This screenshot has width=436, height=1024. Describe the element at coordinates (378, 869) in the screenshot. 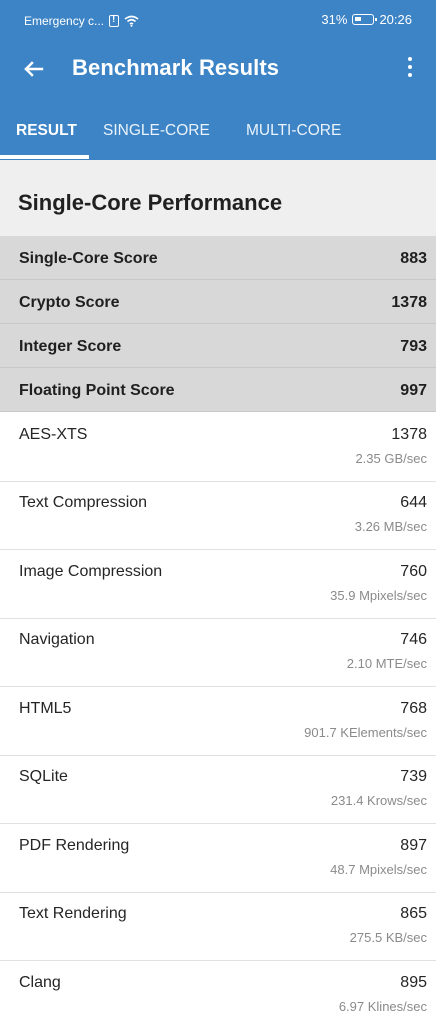

I see `detail-rate: 48.7 Mpixels/sec` at that location.